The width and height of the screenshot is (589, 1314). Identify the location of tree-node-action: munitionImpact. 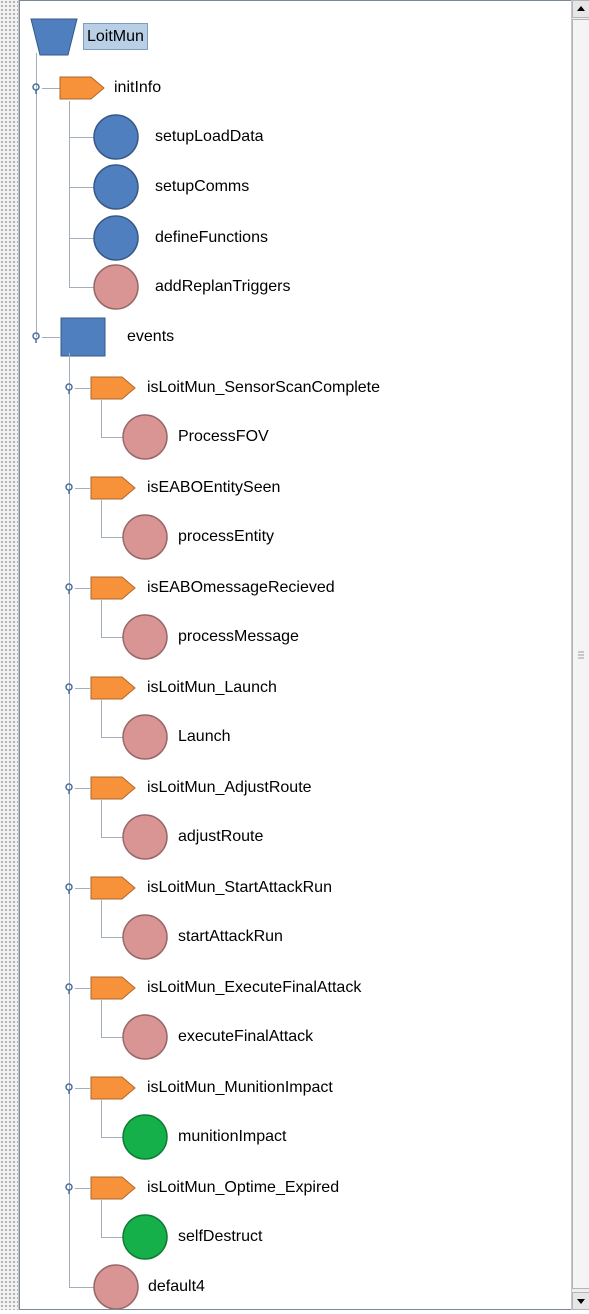
(232, 1137).